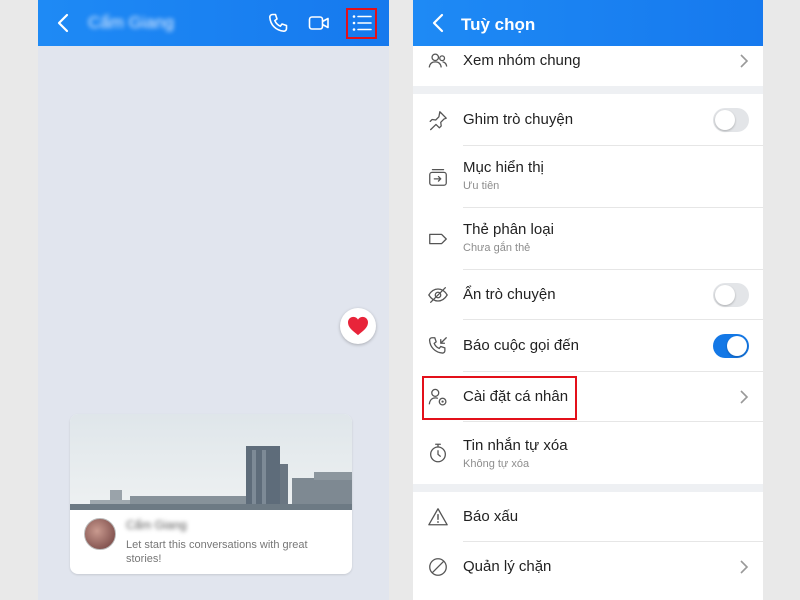  Describe the element at coordinates (588, 66) in the screenshot. I see `option-view-common-groups: Xem nhóm chung` at that location.